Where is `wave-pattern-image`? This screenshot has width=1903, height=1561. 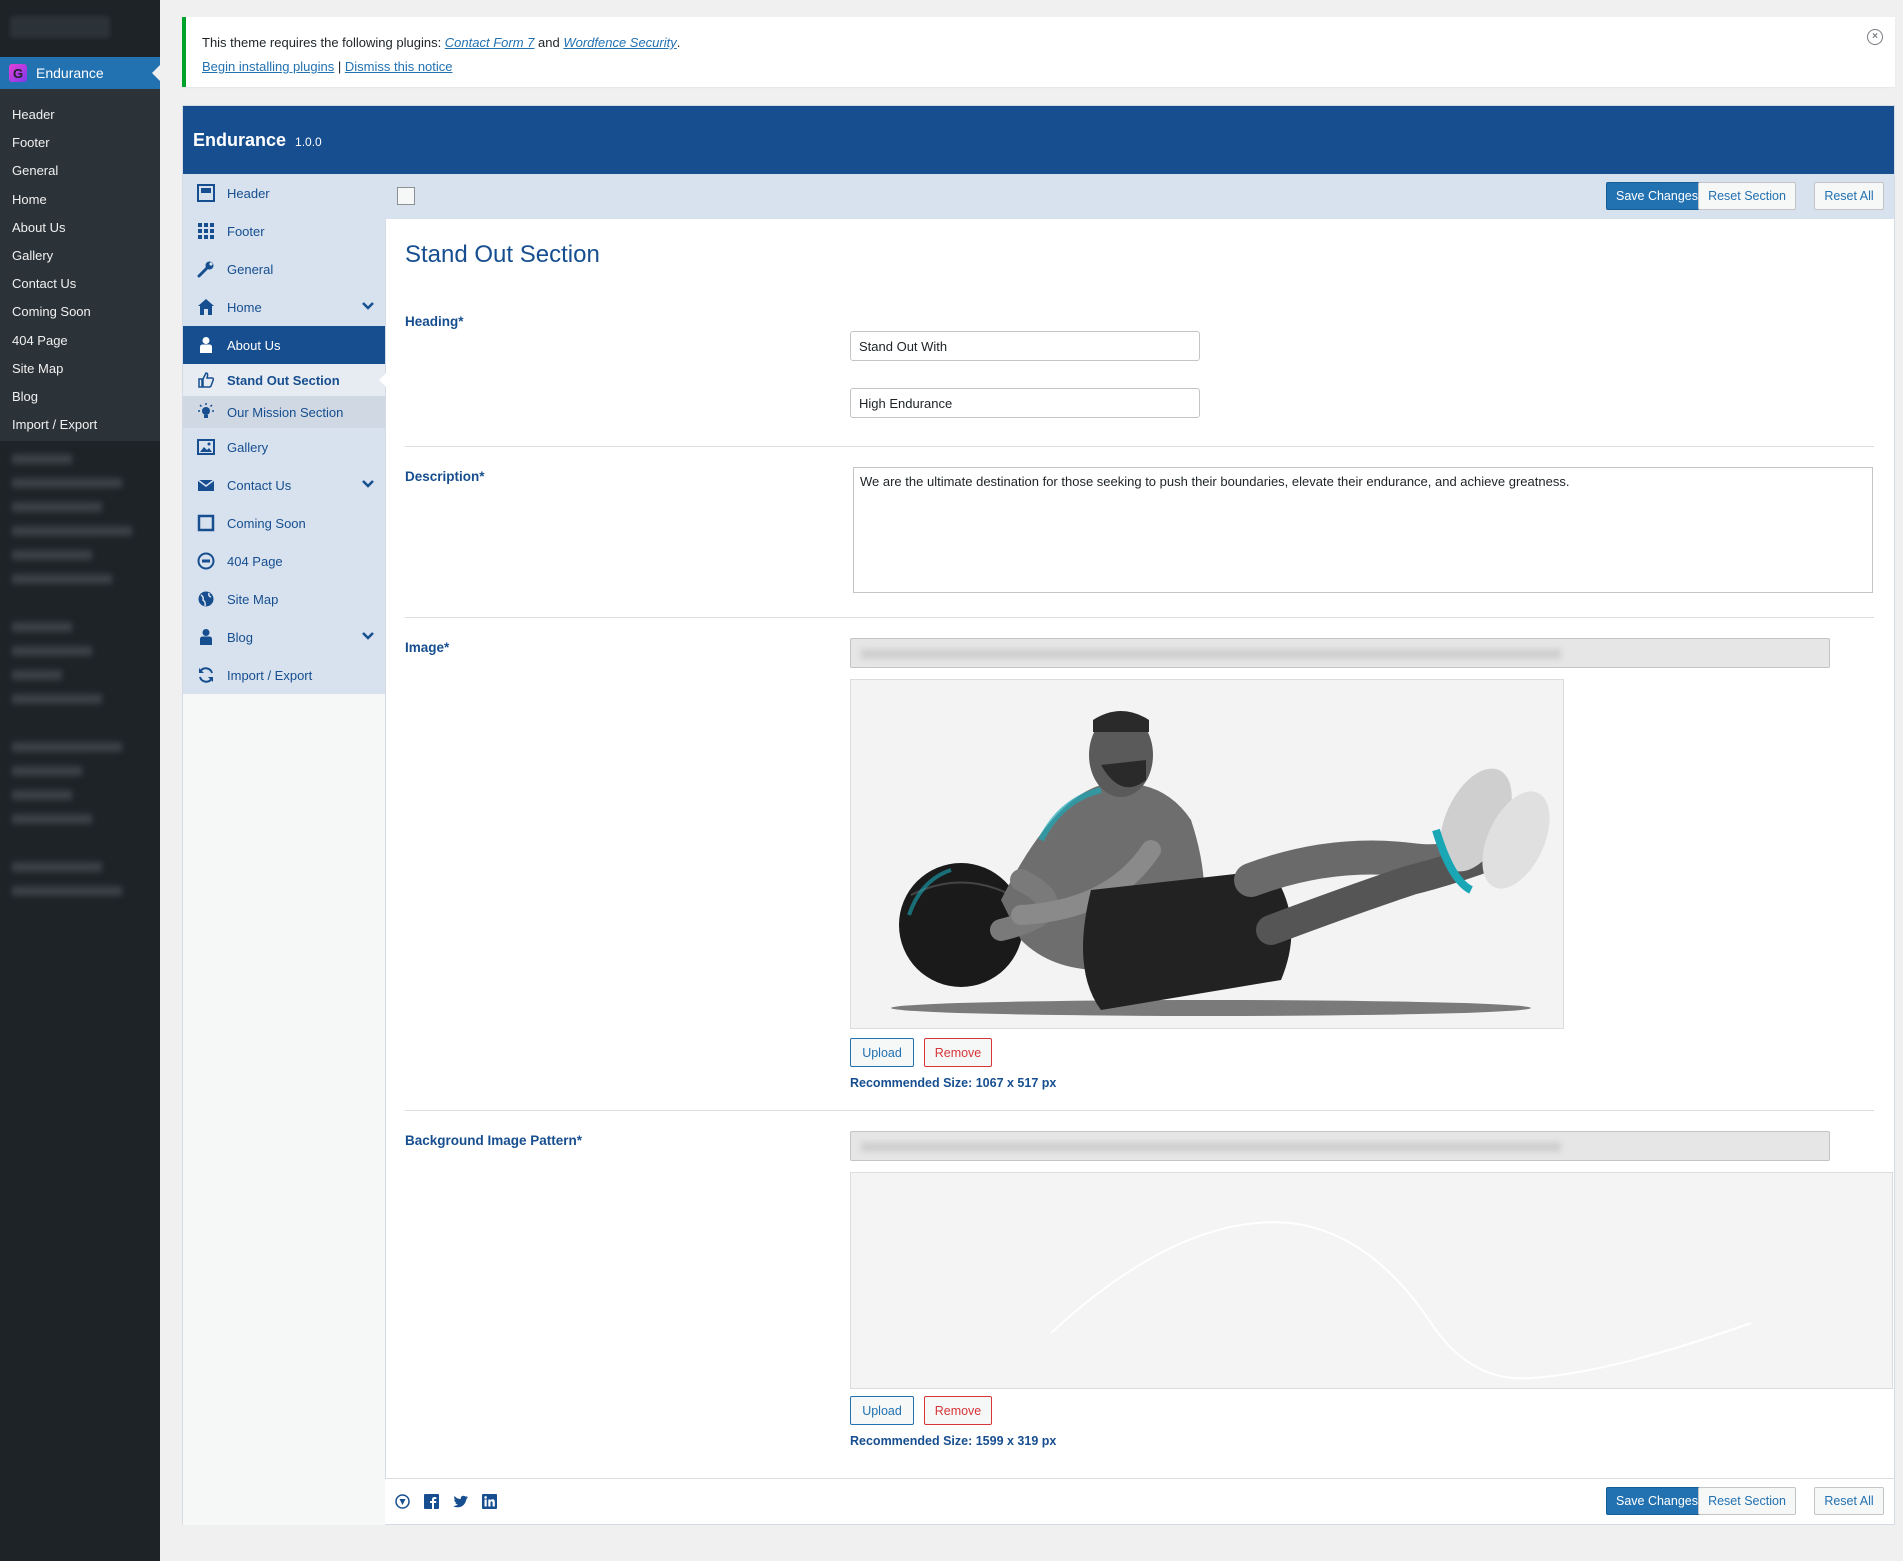 wave-pattern-image is located at coordinates (1371, 1280).